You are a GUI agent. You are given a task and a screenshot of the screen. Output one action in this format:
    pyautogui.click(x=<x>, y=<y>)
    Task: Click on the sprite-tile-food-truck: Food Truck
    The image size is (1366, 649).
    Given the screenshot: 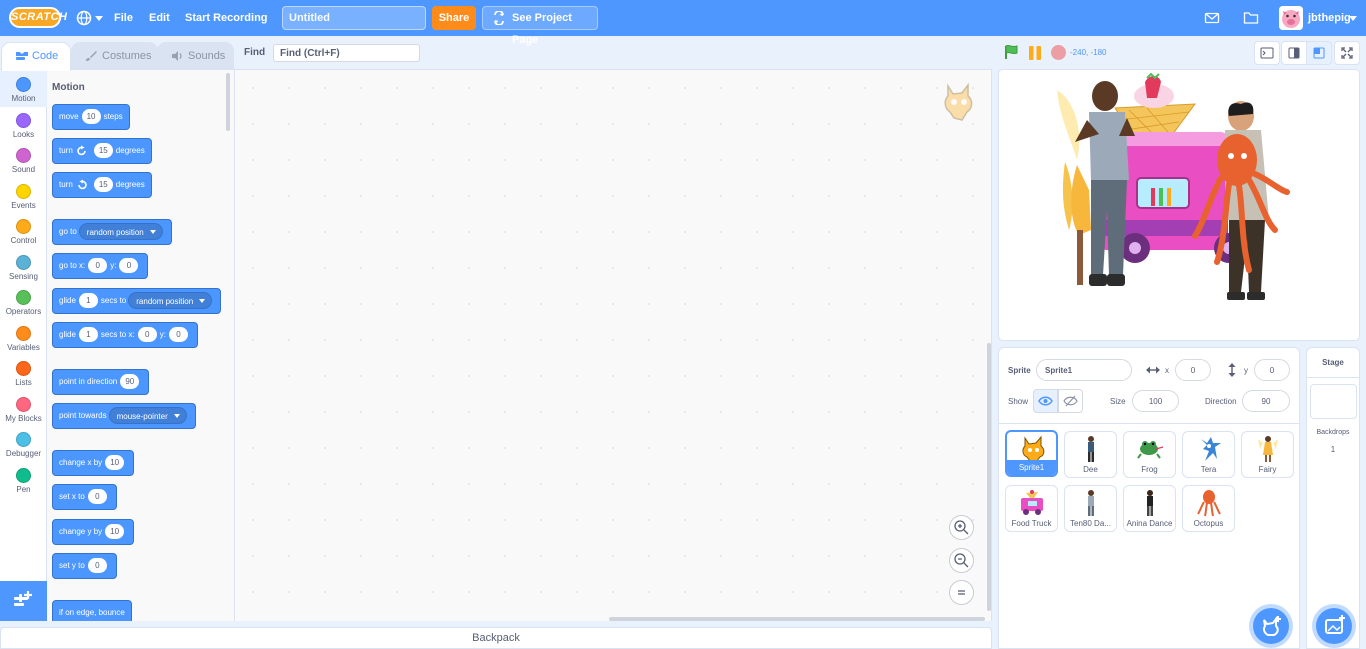 What is the action you would take?
    pyautogui.click(x=1031, y=508)
    